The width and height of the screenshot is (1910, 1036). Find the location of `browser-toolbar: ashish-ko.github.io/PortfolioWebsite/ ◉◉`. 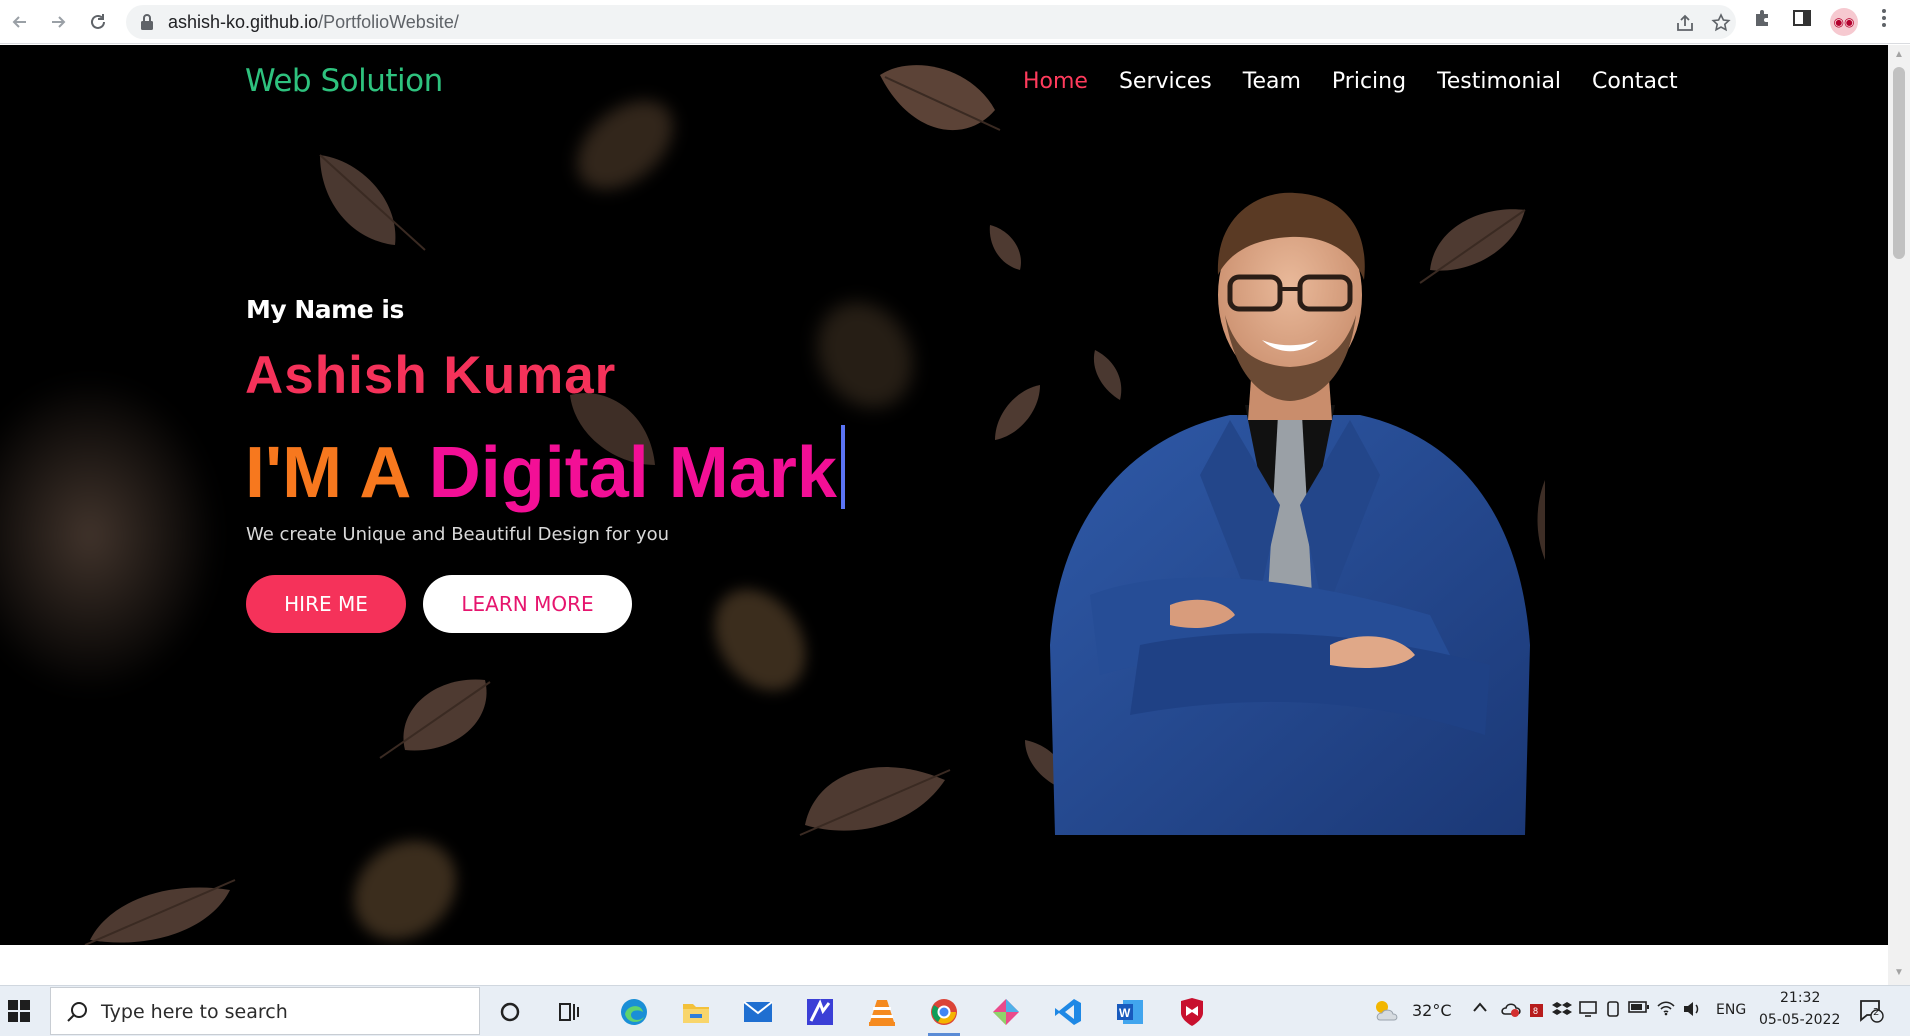

browser-toolbar: ashish-ko.github.io/PortfolioWebsite/ ◉◉ is located at coordinates (955, 22).